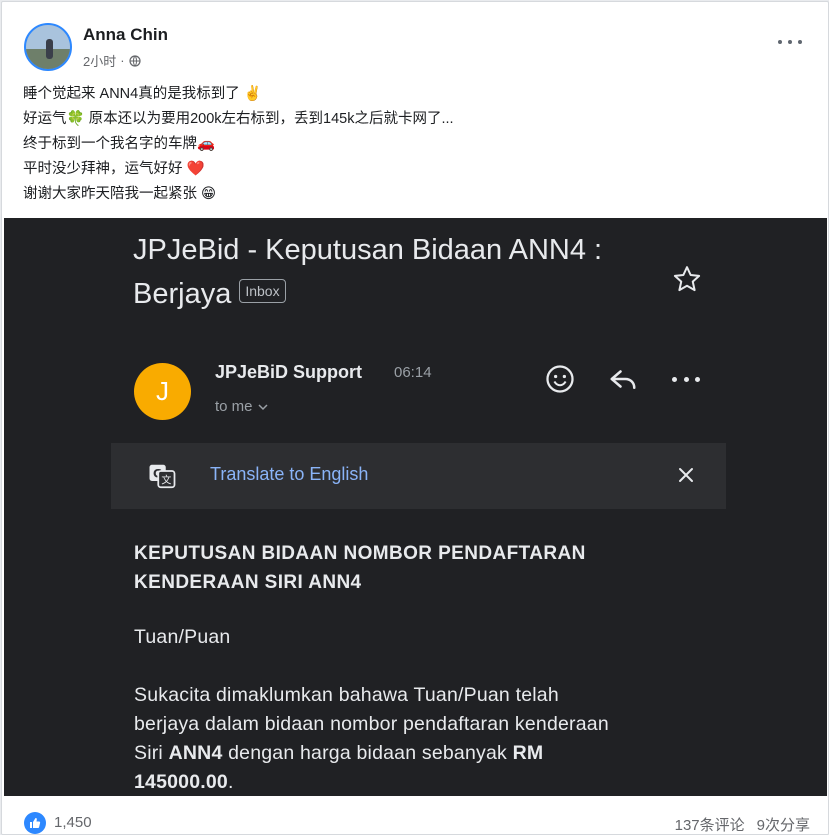 This screenshot has height=835, width=829. Describe the element at coordinates (142, 94) in the screenshot. I see `post-line: 睡个觉起来 ANN4真的是我标到了 ✌️` at that location.